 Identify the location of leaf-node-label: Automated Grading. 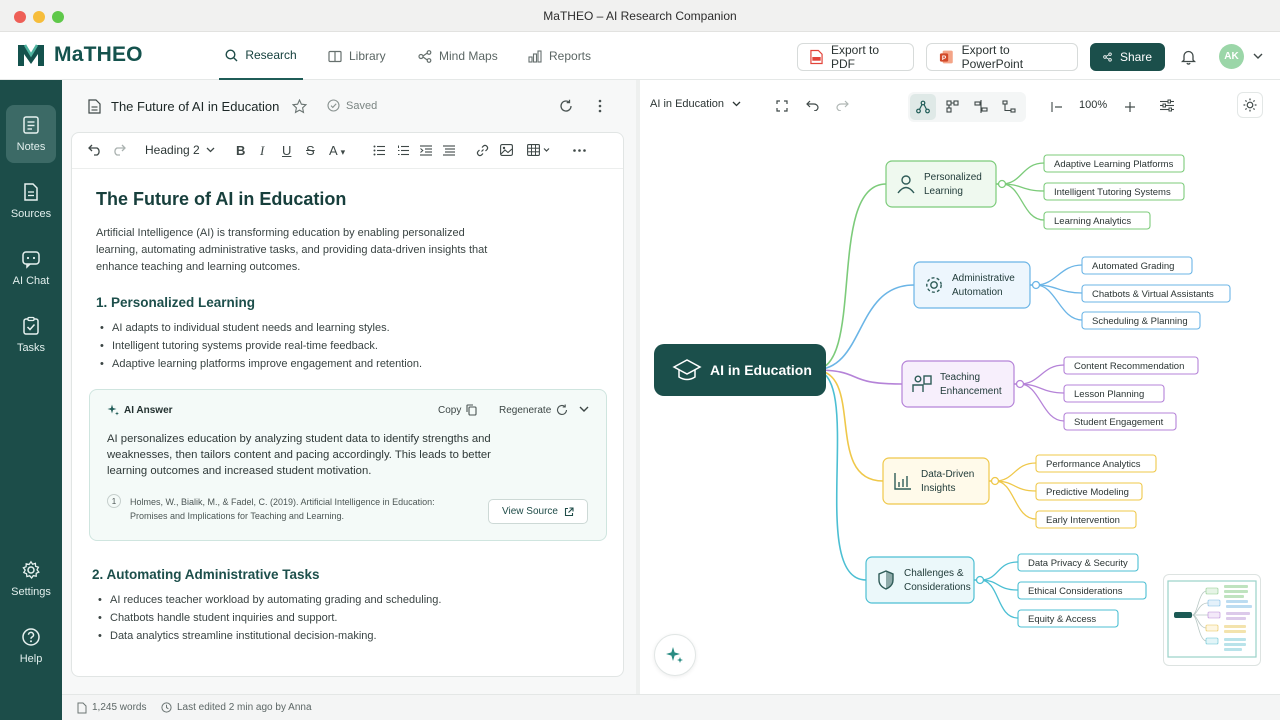
(1133, 266).